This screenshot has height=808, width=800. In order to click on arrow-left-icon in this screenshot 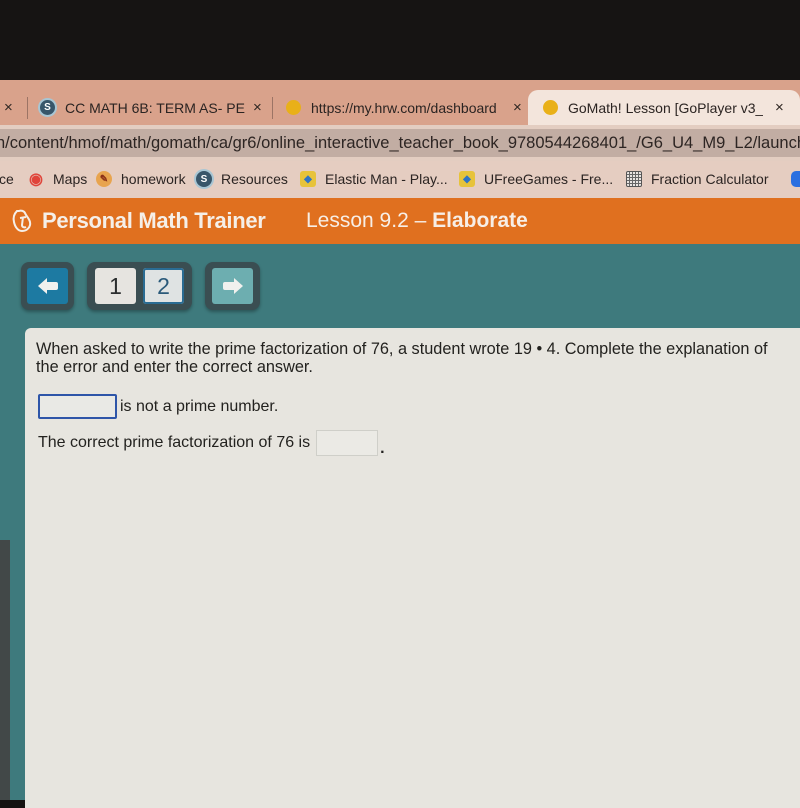, I will do `click(47, 286)`.